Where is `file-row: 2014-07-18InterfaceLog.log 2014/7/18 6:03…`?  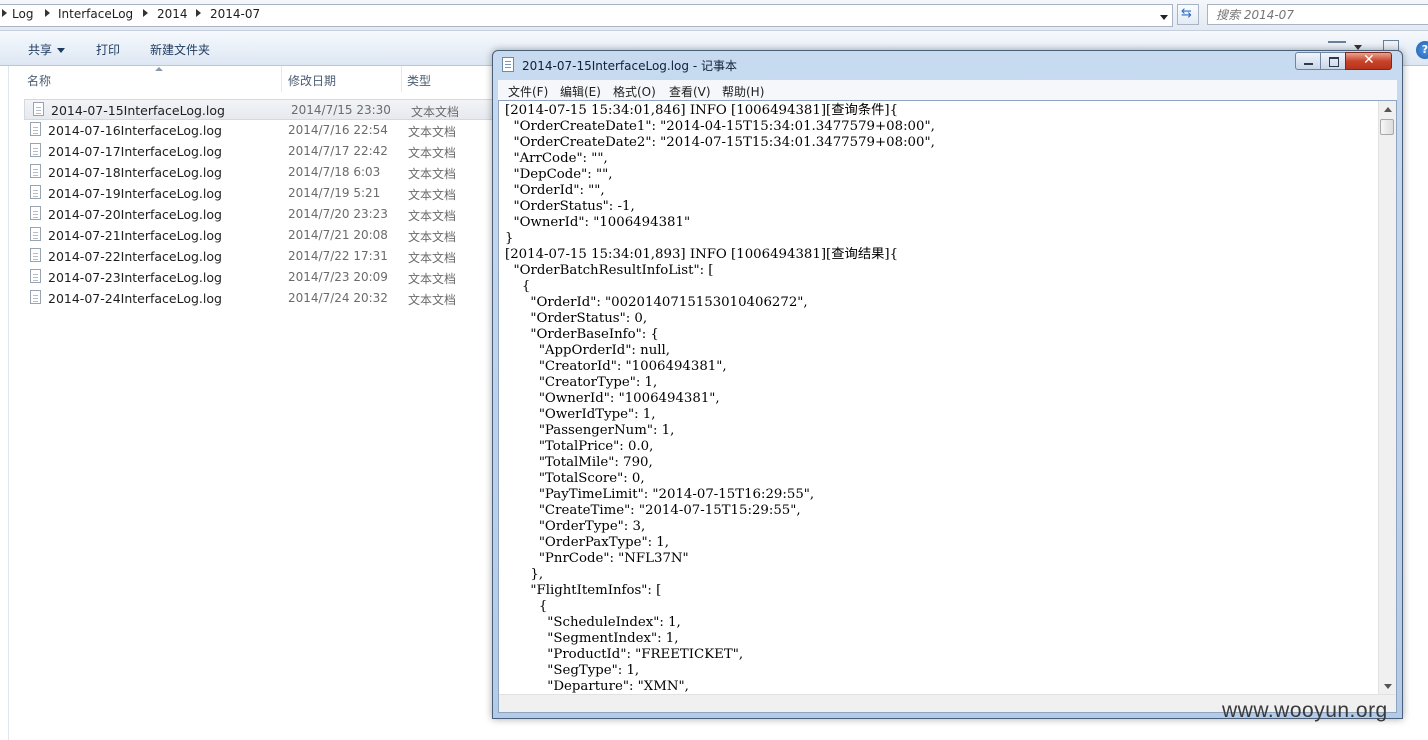
file-row: 2014-07-18InterfaceLog.log 2014/7/18 6:03… is located at coordinates (262, 172).